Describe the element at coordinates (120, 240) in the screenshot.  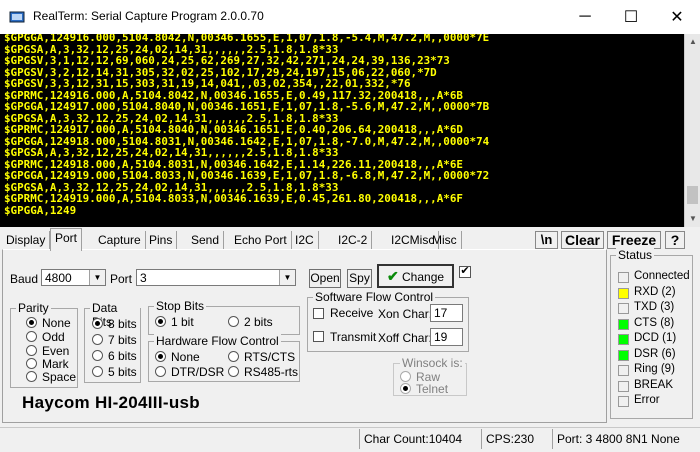
I see `tab-capture: Capture` at that location.